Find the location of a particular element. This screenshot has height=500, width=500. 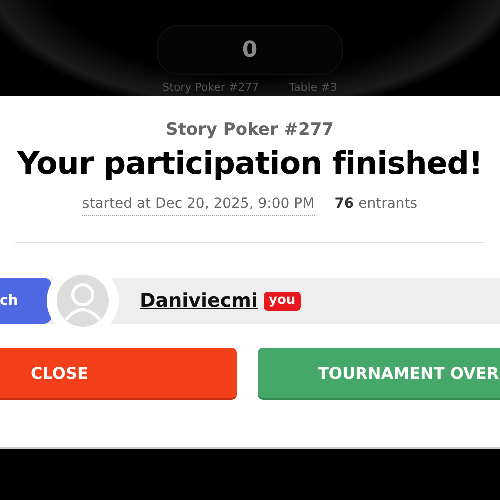

dialog-subtitle: Story Poker #277 is located at coordinates (250, 130).